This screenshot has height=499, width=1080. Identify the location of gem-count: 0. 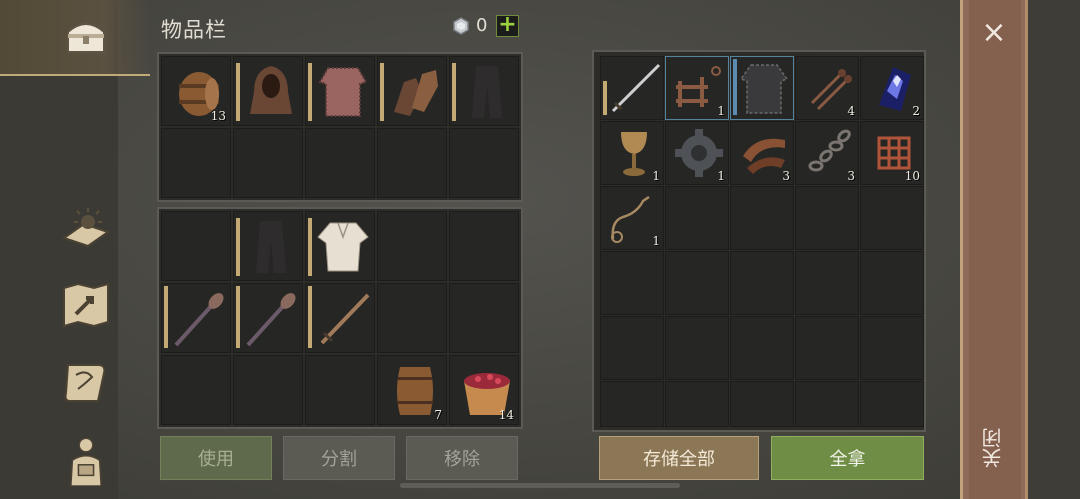
(482, 25).